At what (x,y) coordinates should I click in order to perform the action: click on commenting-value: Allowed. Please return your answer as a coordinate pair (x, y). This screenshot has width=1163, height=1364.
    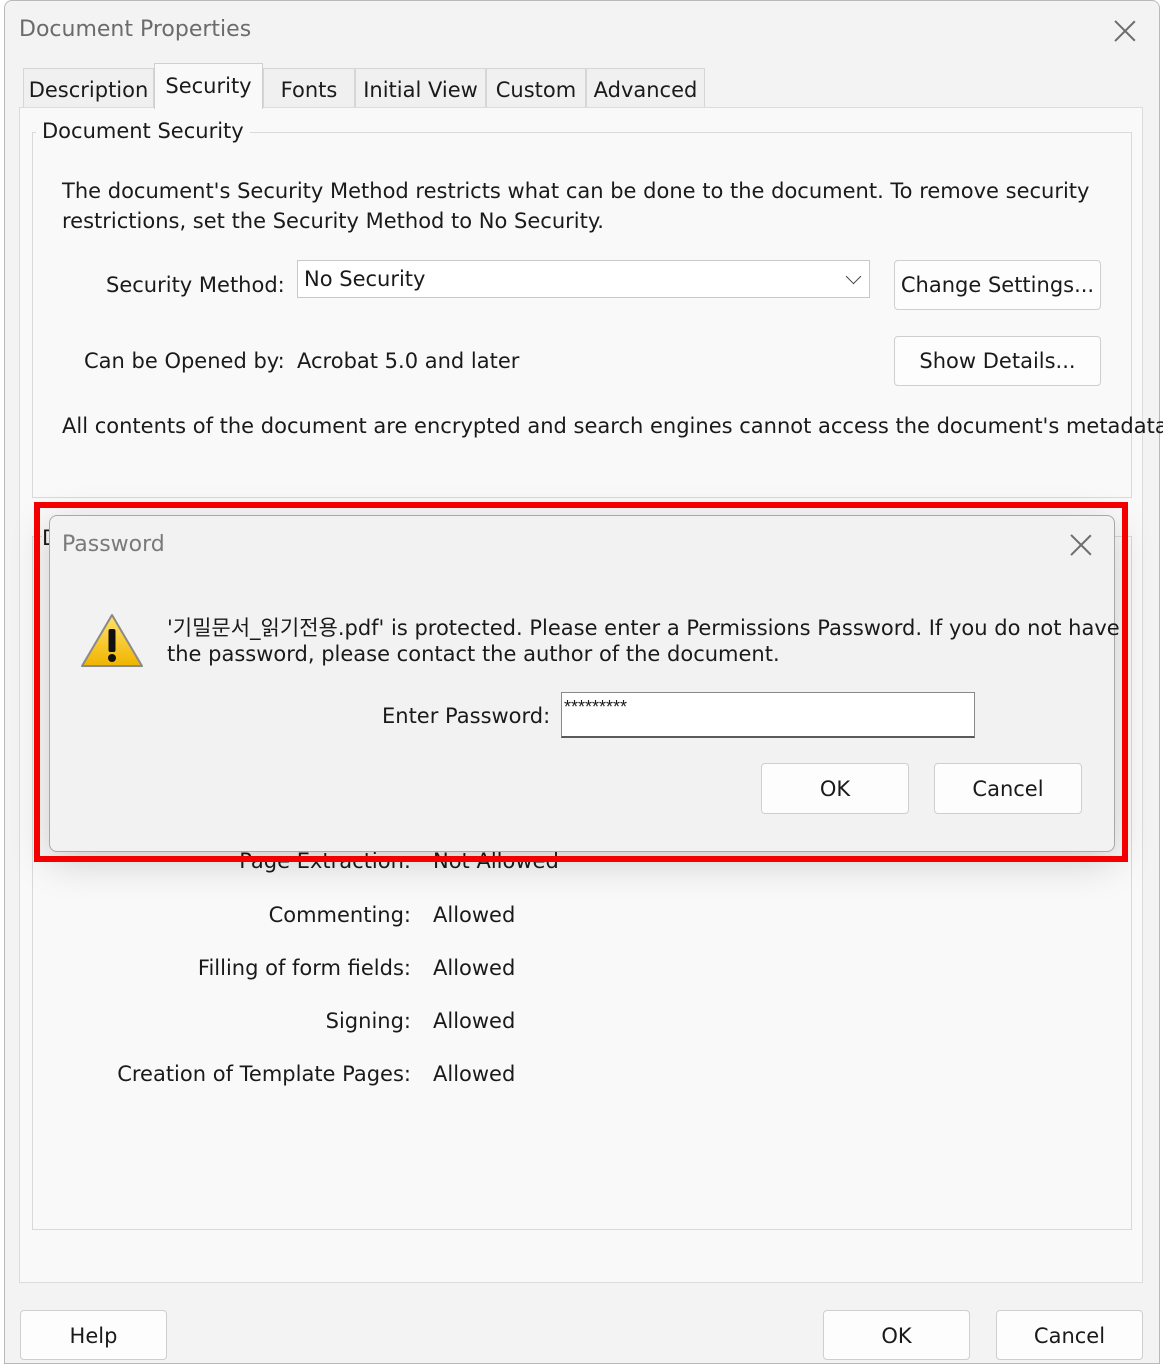
    Looking at the image, I should click on (474, 915).